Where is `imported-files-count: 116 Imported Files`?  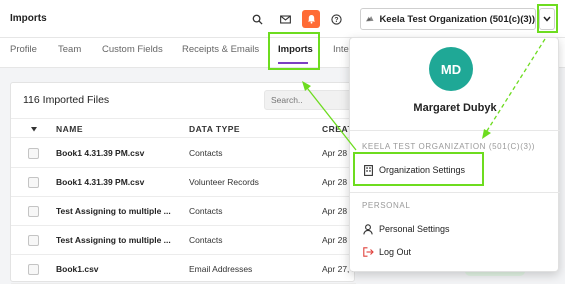
imported-files-count: 116 Imported Files is located at coordinates (66, 100).